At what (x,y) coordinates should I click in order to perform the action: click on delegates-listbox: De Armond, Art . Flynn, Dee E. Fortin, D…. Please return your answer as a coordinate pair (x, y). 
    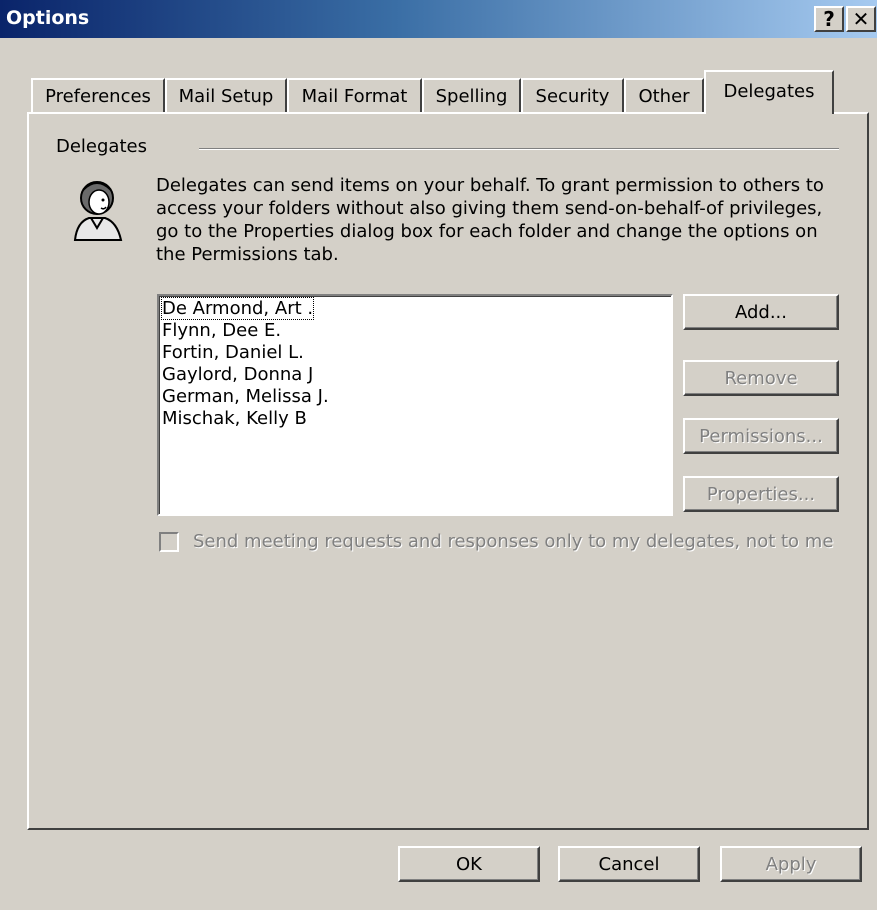
    Looking at the image, I should click on (415, 405).